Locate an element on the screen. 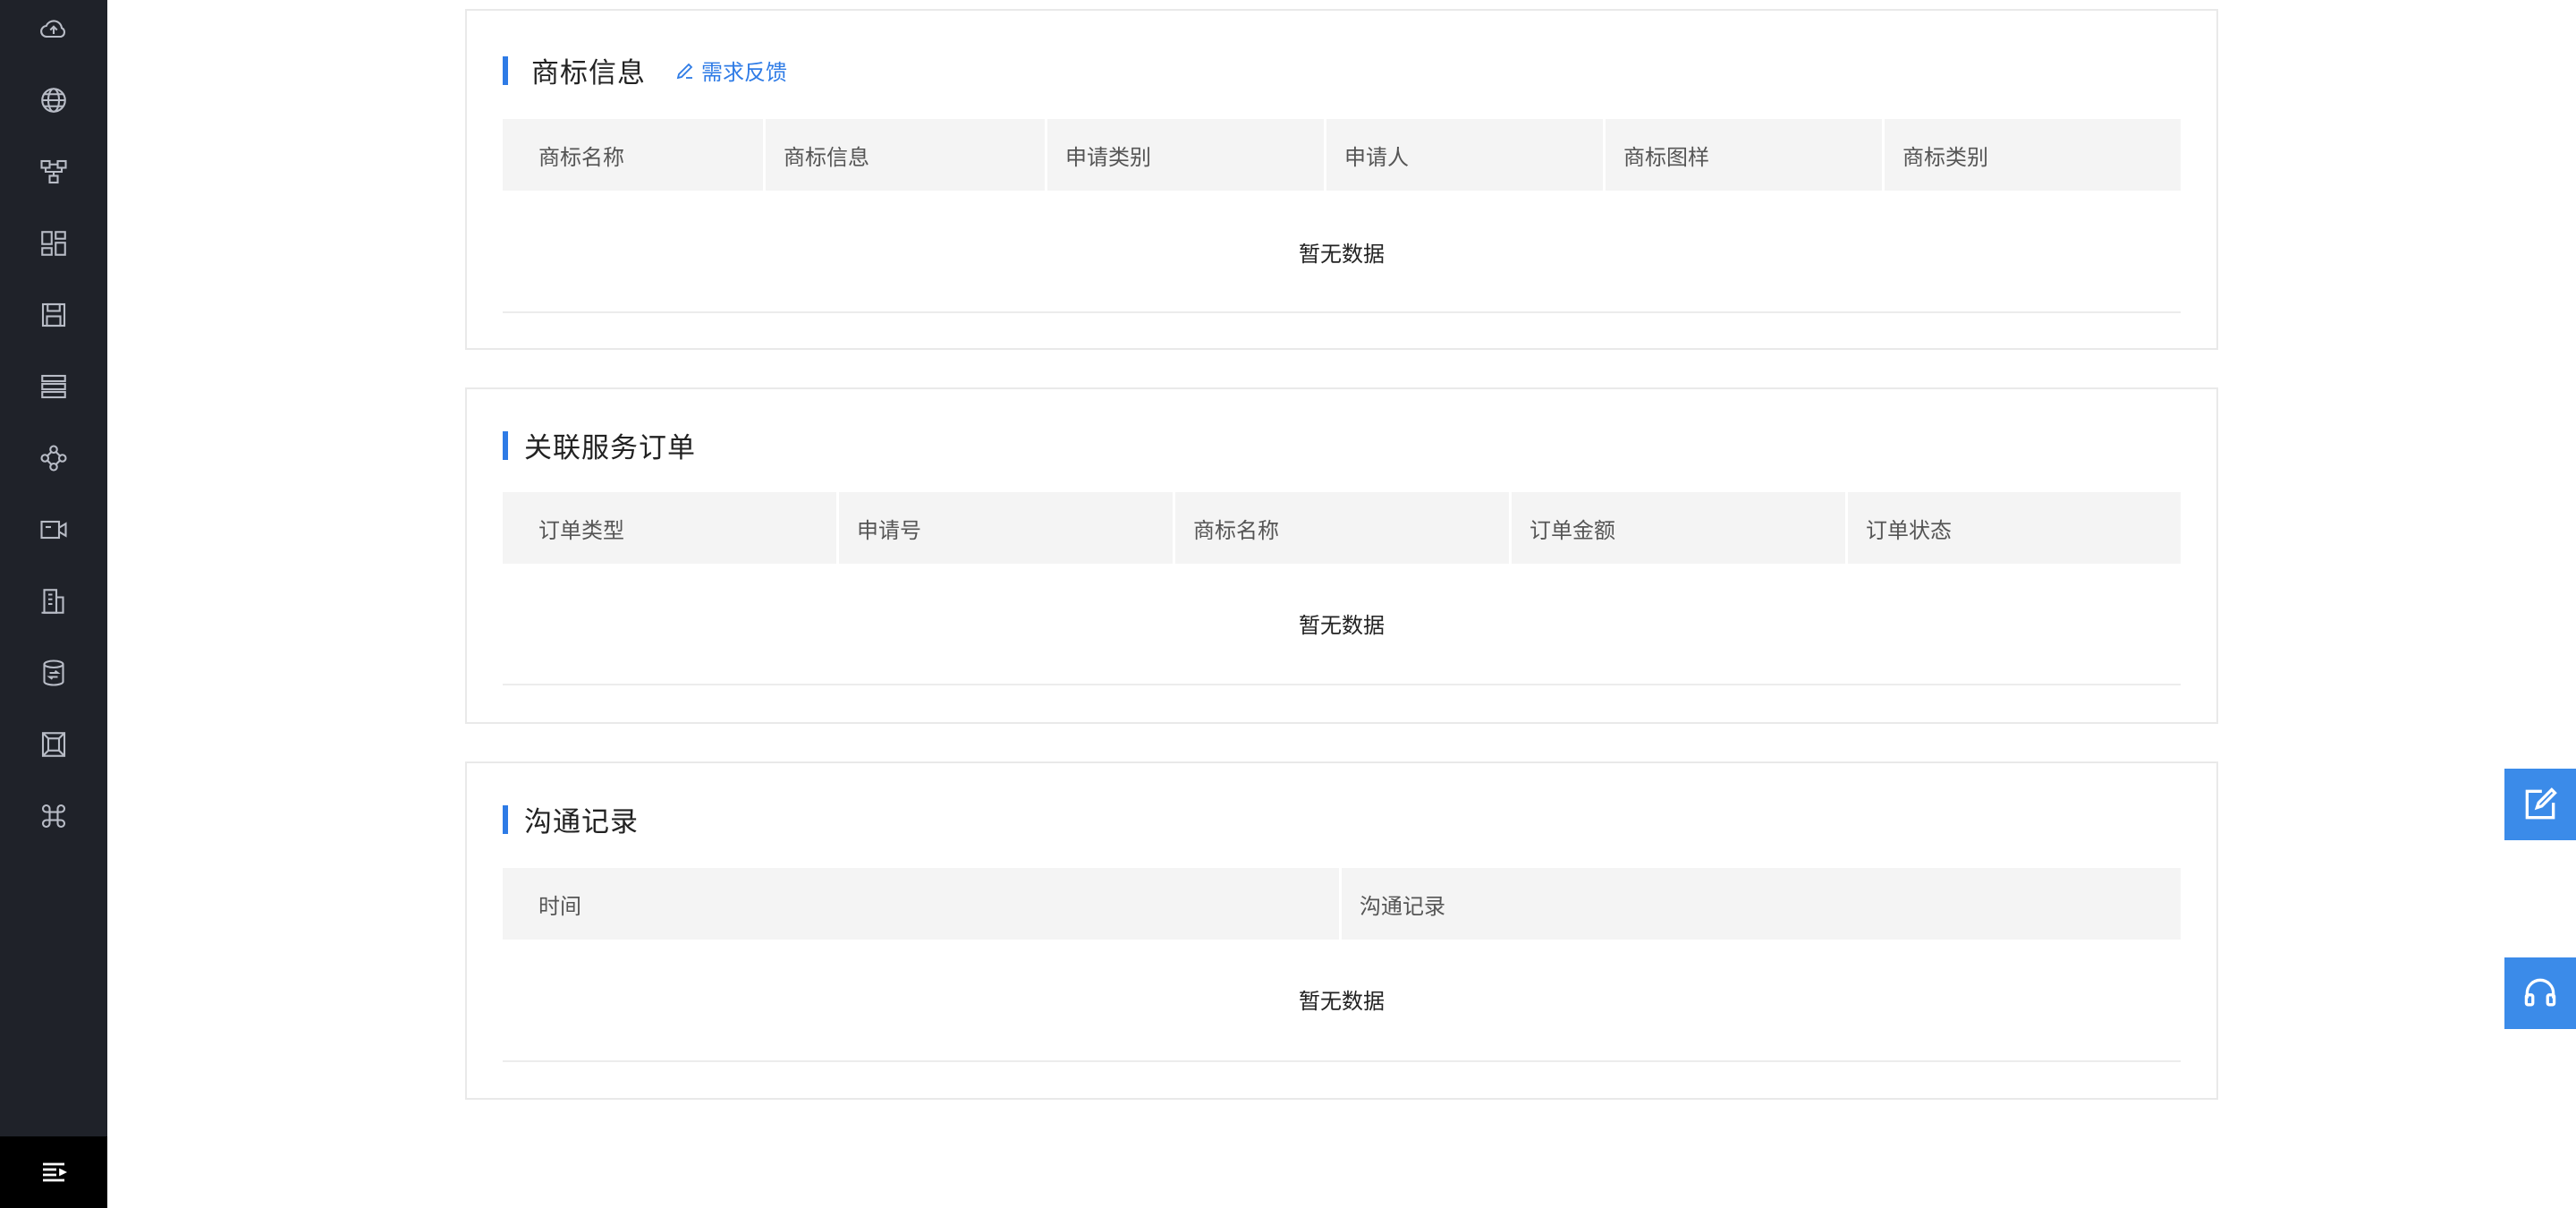 The width and height of the screenshot is (2576, 1208). trademark-table-header: 商标名称 商标信息 申请类别 申请人 商标图样 商标类别 is located at coordinates (1342, 155).